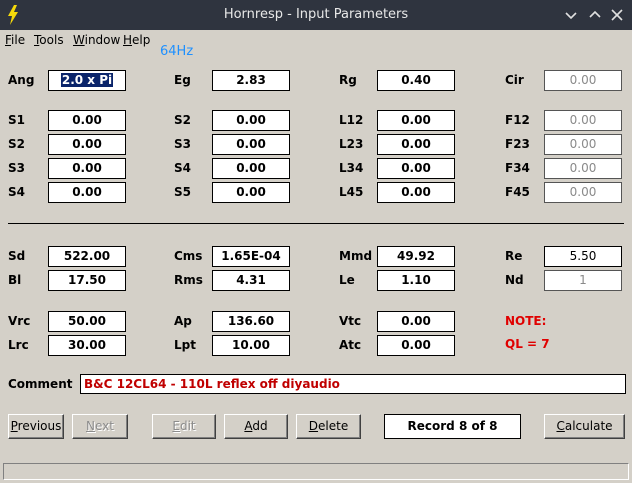 The image size is (632, 483). I want to click on ang-value: 2.0 x Pi, so click(87, 80).